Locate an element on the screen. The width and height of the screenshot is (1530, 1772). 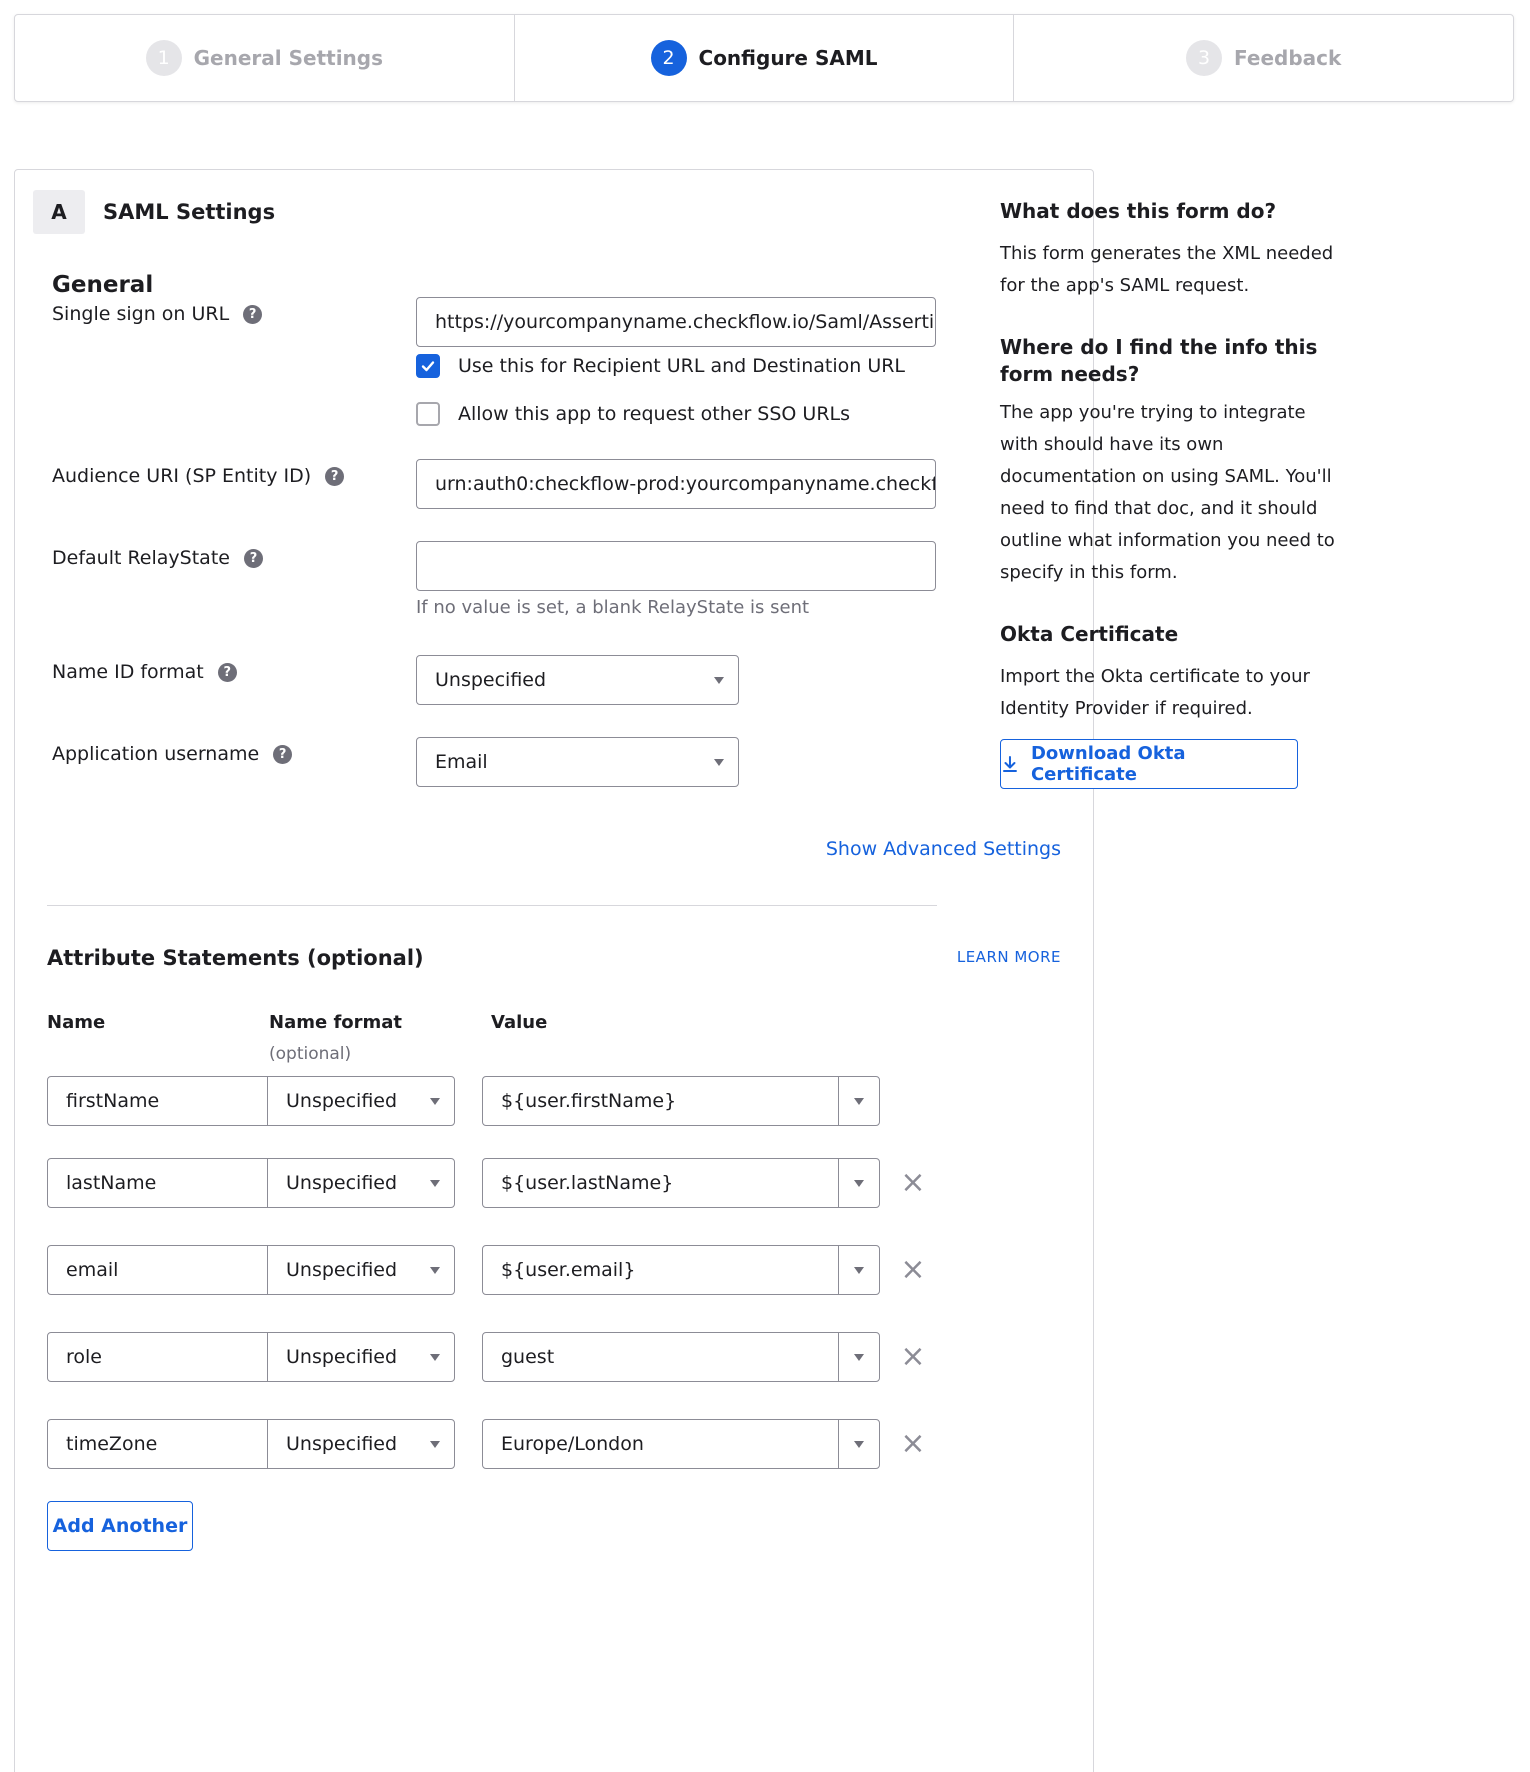
panel-title: SAML Settings is located at coordinates (189, 212).